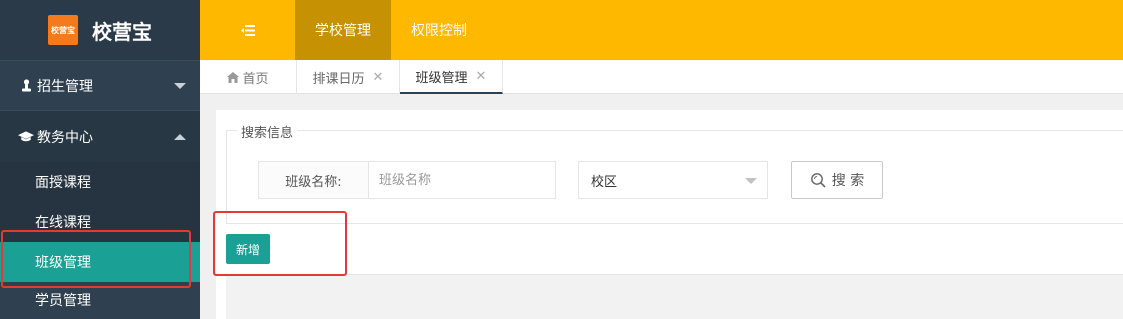  Describe the element at coordinates (26, 136) in the screenshot. I see `graduation-cap-icon` at that location.